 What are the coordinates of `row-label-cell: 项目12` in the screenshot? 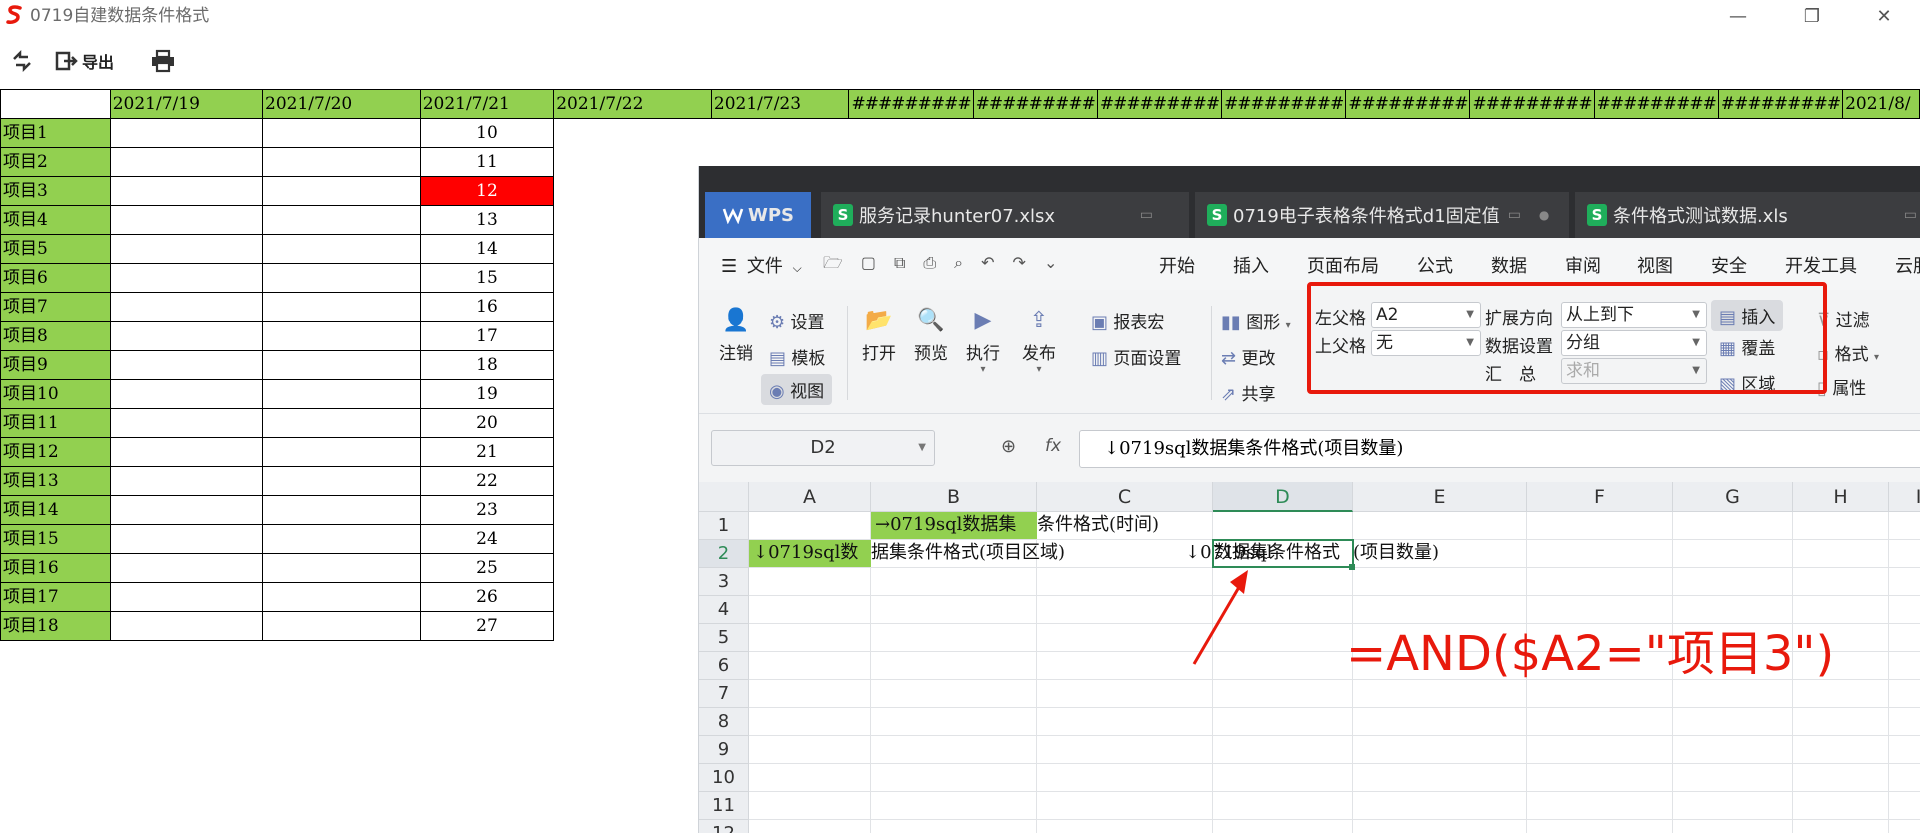 It's located at (55, 452).